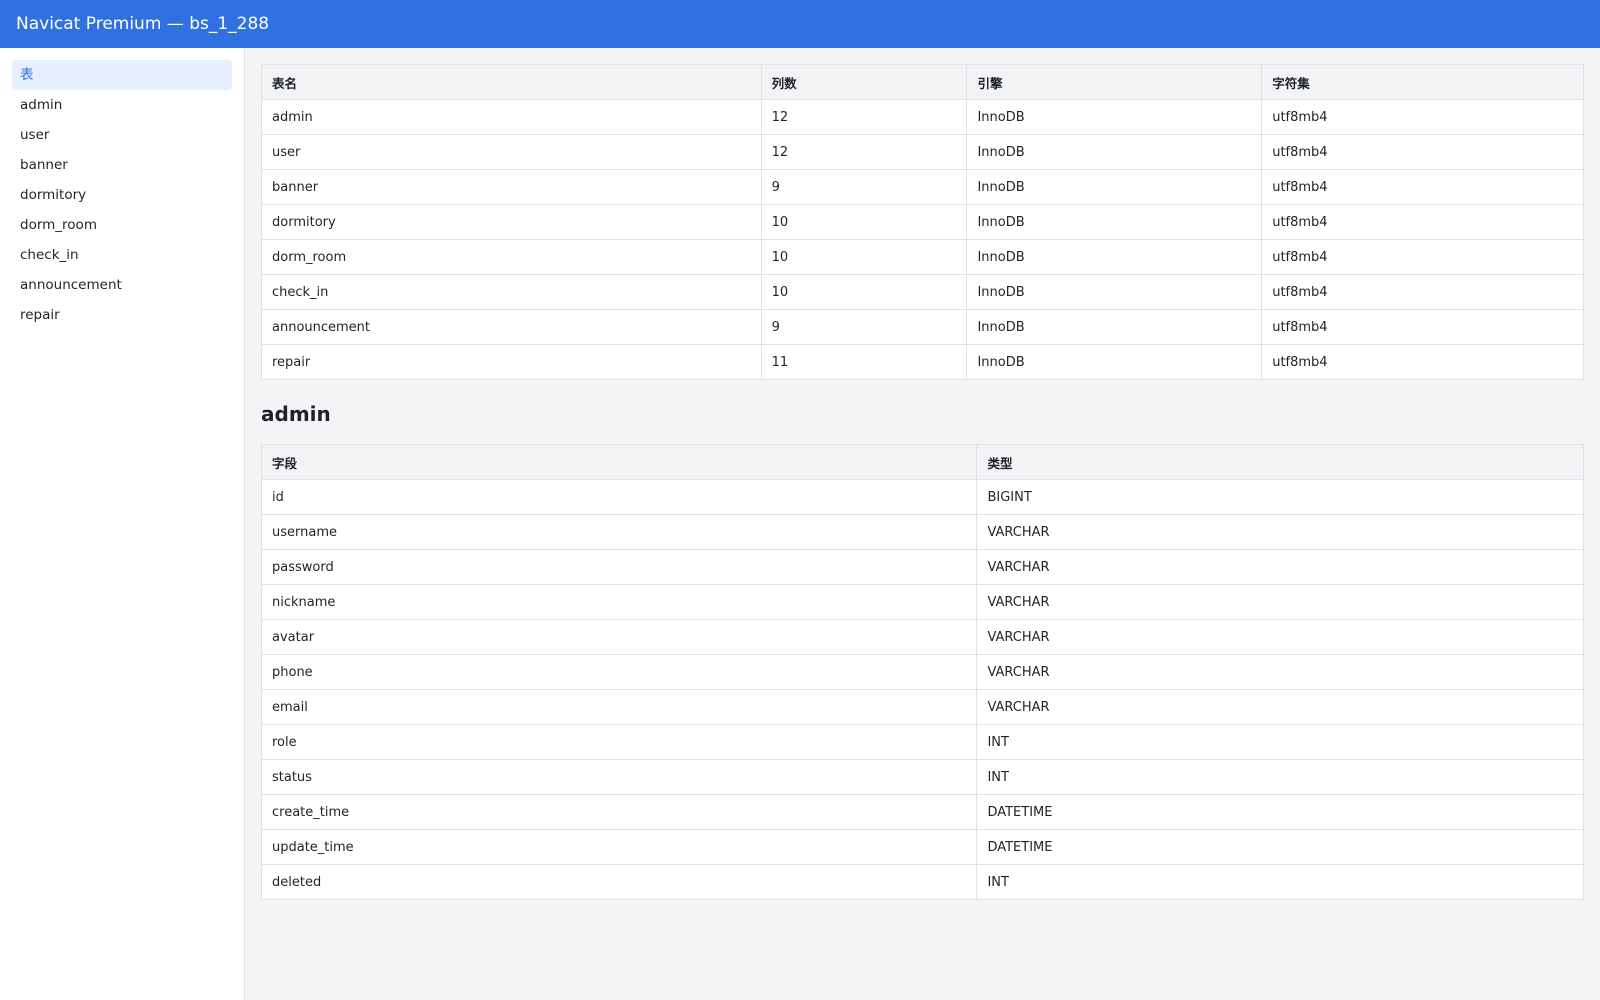 The image size is (1600, 1000). What do you see at coordinates (511, 327) in the screenshot?
I see `cell-table-name: announcement` at bounding box center [511, 327].